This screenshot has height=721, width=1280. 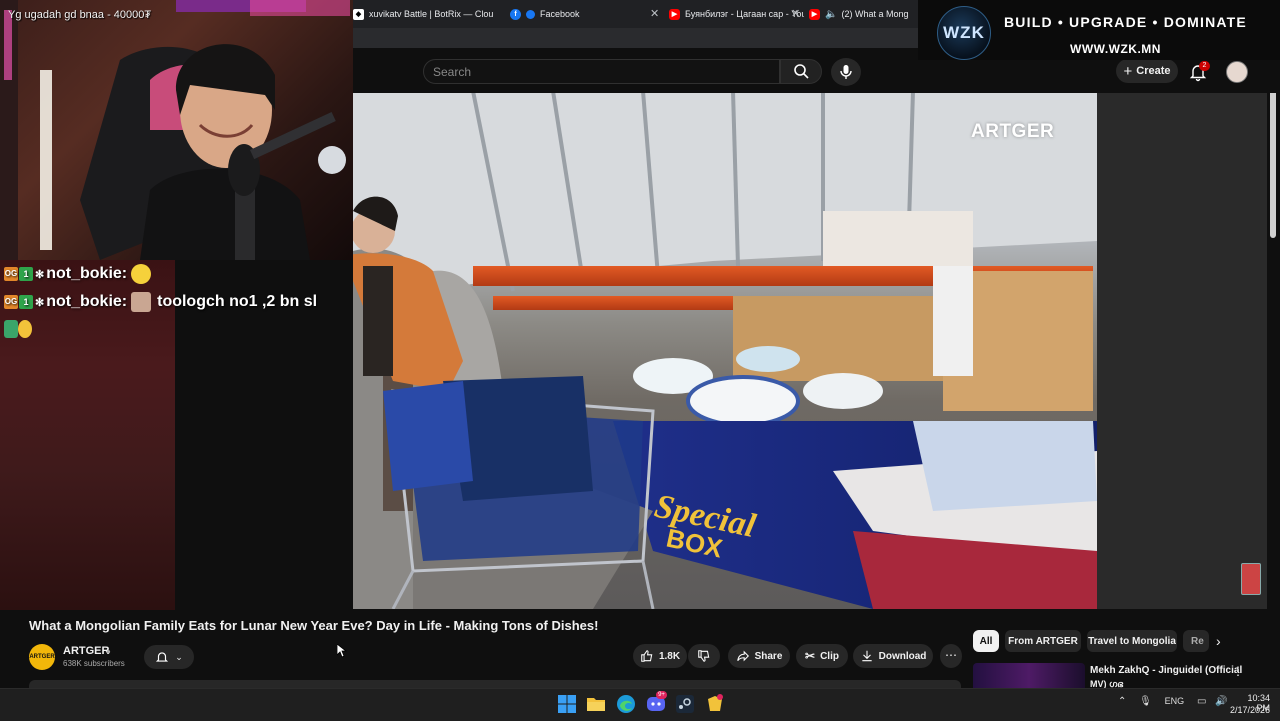 What do you see at coordinates (1013, 131) in the screenshot?
I see `channel-watermark: ARTGER` at bounding box center [1013, 131].